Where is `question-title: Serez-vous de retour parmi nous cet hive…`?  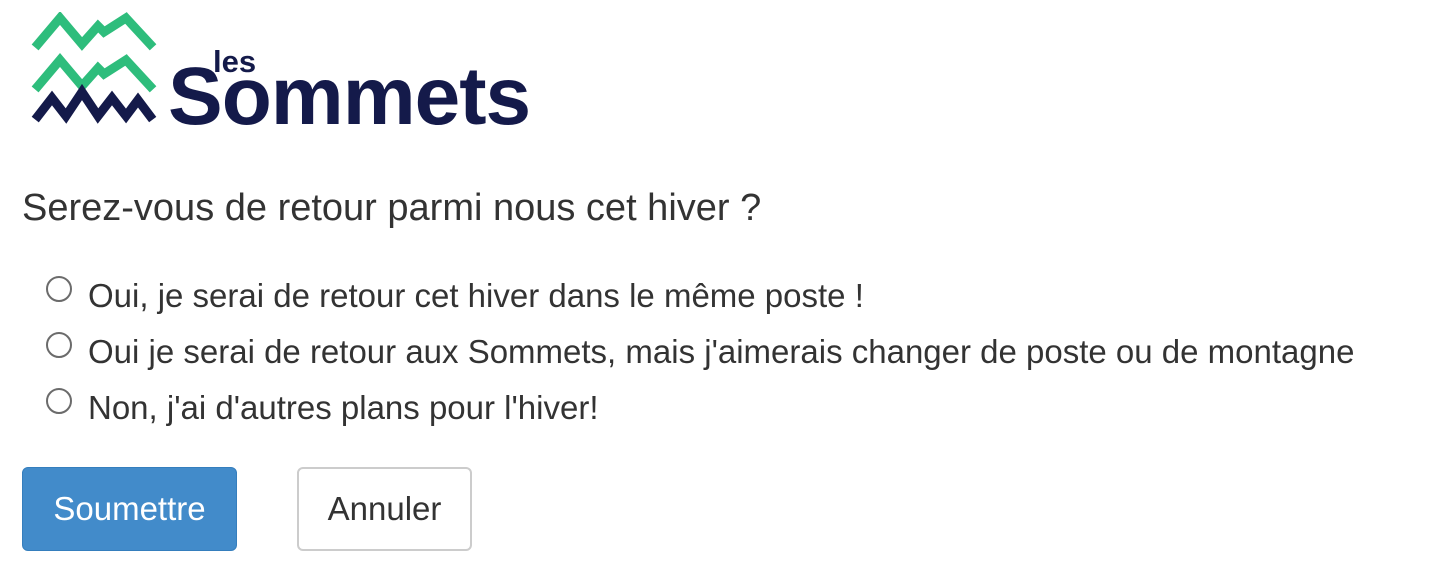 question-title: Serez-vous de retour parmi nous cet hive… is located at coordinates (392, 208).